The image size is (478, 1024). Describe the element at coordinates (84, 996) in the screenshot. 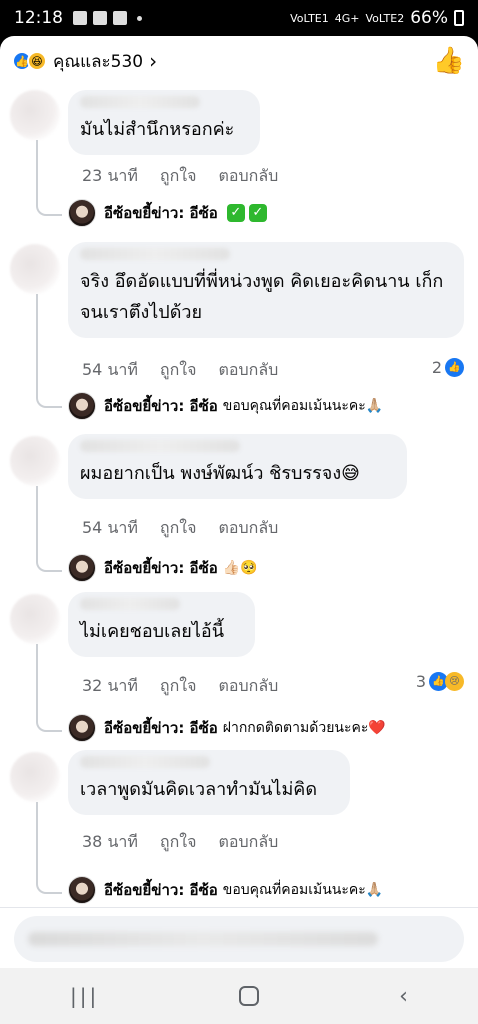

I see `recent-apps-icon: |||` at that location.